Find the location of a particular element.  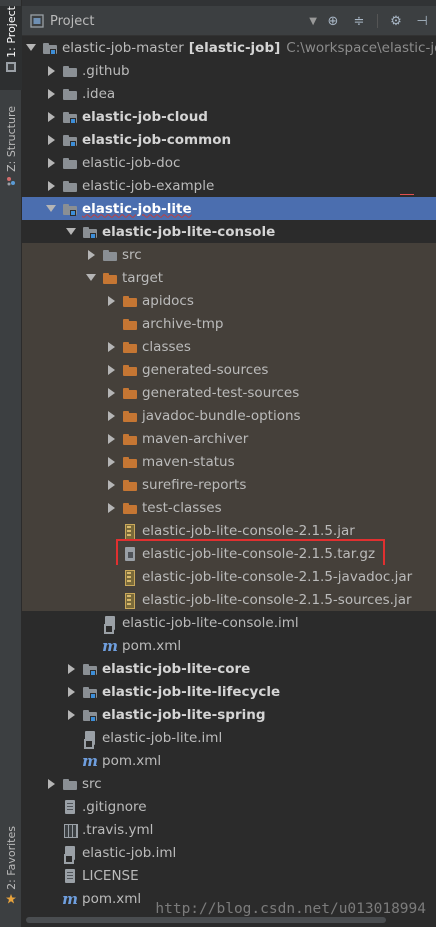

tree-row: javadoc-bundle-options is located at coordinates (229, 415).